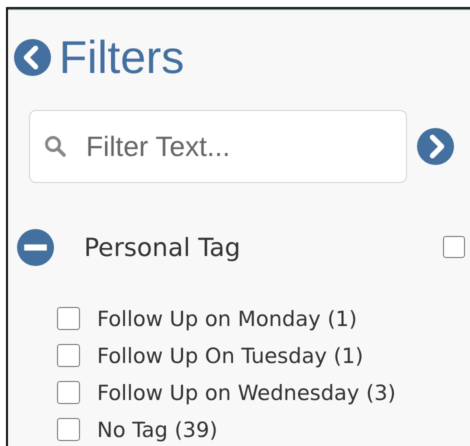 The width and height of the screenshot is (470, 446). I want to click on tag-label: No Tag (39), so click(157, 430).